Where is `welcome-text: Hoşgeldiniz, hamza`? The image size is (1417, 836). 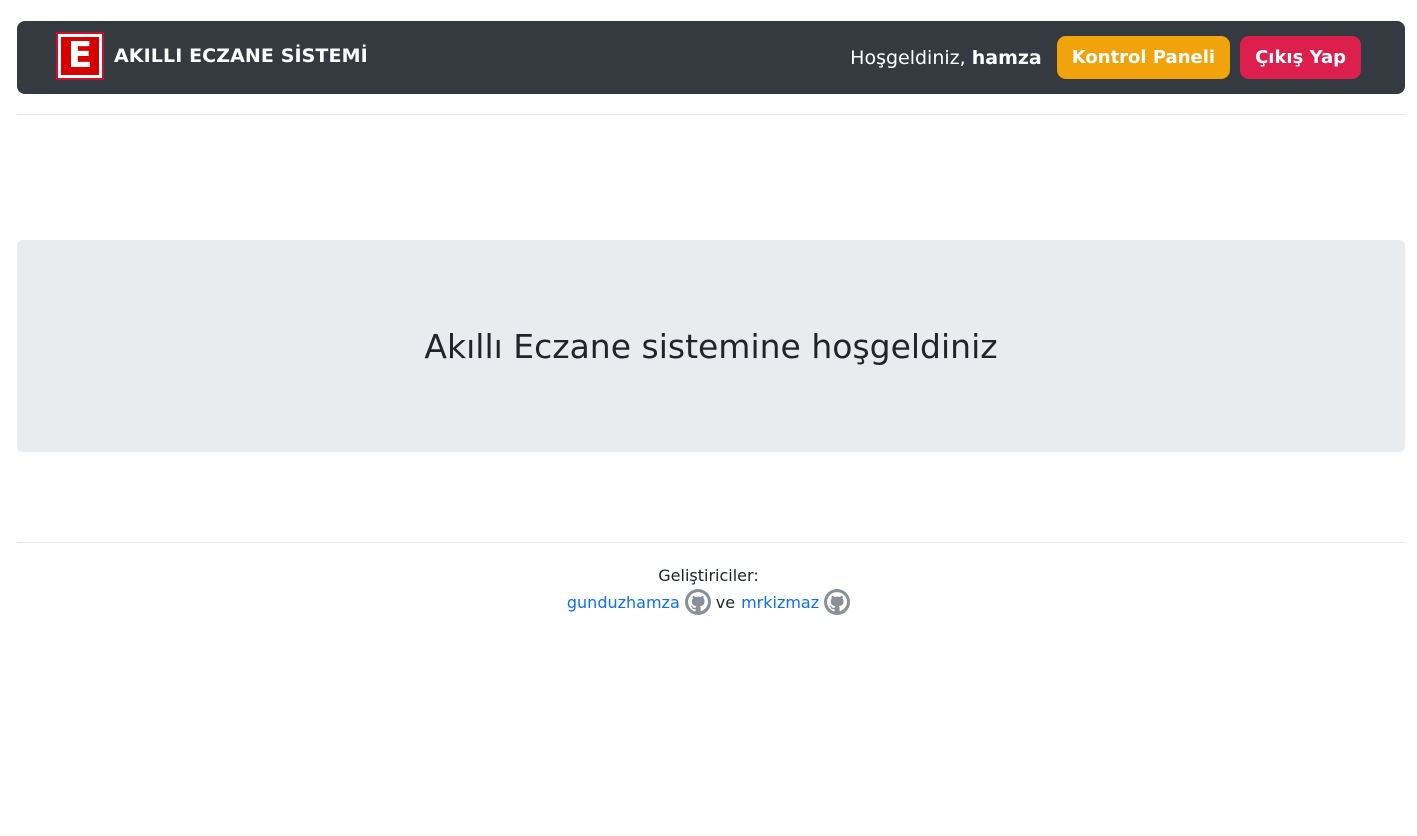
welcome-text: Hoşgeldiniz, hamza is located at coordinates (946, 58).